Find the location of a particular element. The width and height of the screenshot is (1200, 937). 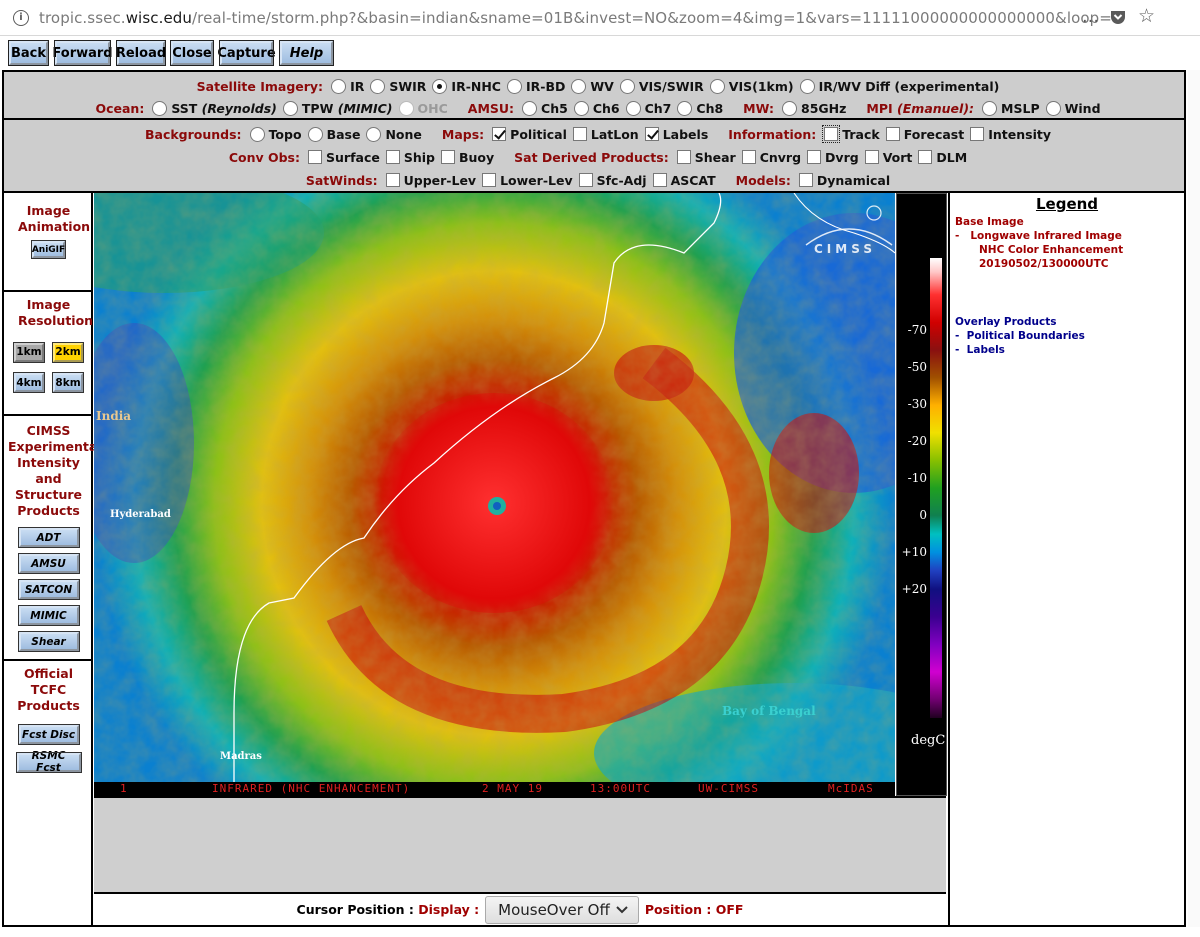

anigif-button: AniGIF is located at coordinates (48, 249).